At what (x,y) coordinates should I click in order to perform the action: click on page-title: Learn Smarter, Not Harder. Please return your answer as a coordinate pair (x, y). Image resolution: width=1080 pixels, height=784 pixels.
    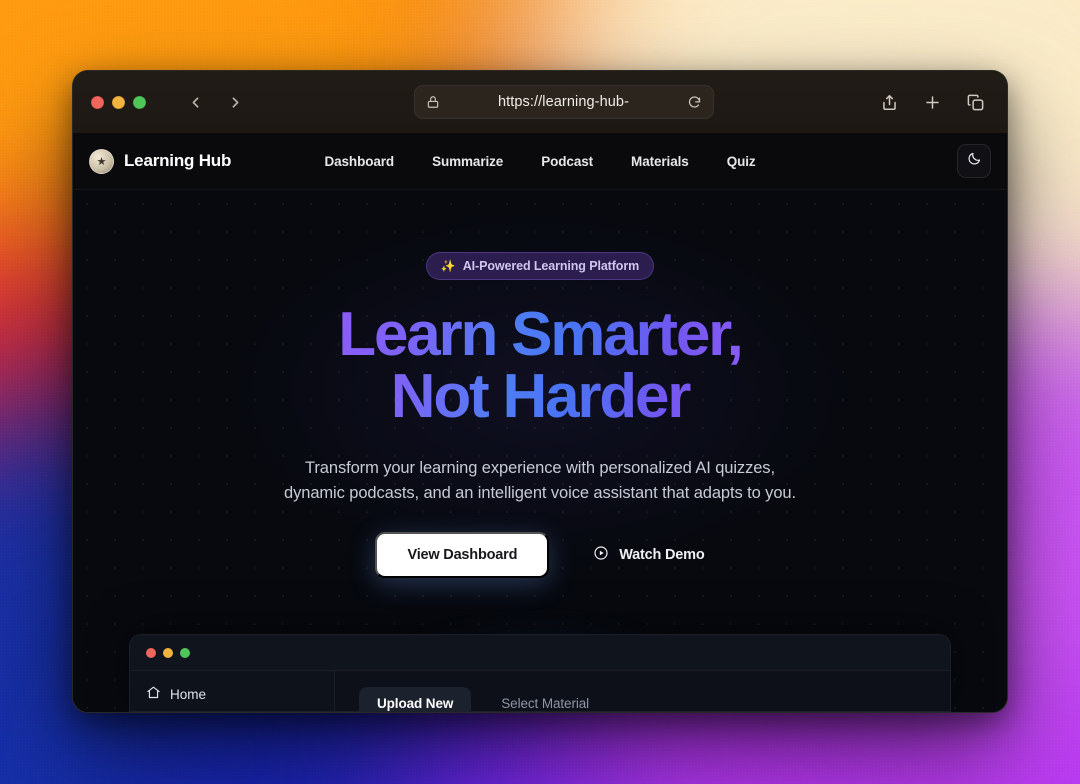
    Looking at the image, I should click on (539, 366).